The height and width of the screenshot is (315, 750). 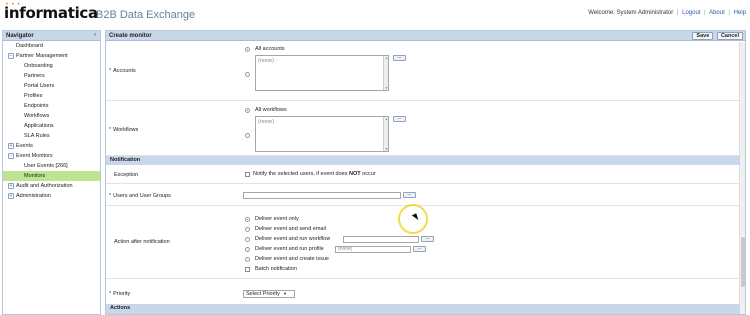 I want to click on deliver-email-radio, so click(x=247, y=229).